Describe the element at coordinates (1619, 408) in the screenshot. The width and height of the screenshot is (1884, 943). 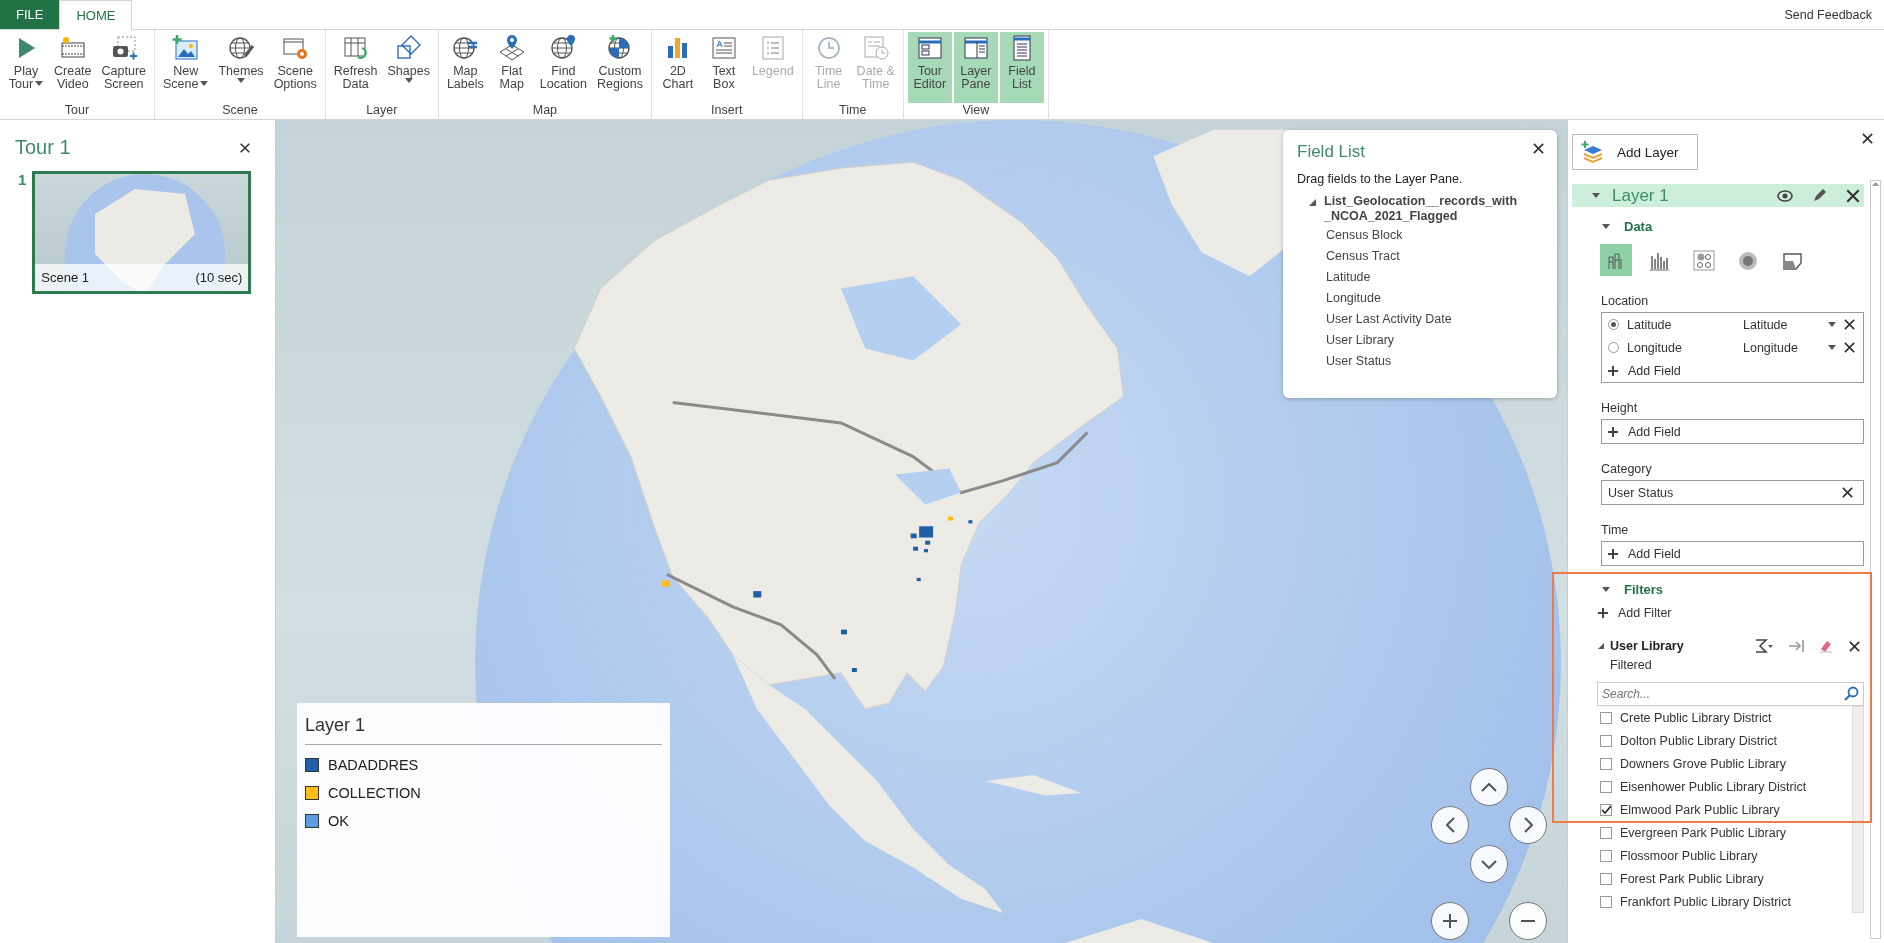
I see `field-label: Height` at that location.